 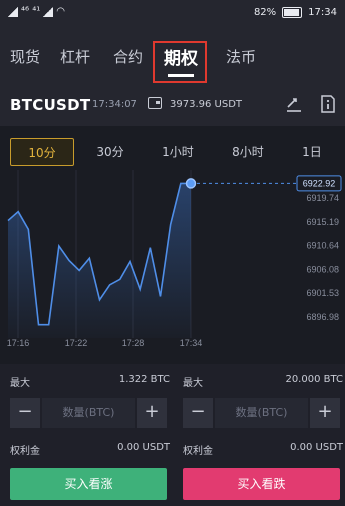 I want to click on call-quantity-input: 数量(BTC), so click(x=88, y=413).